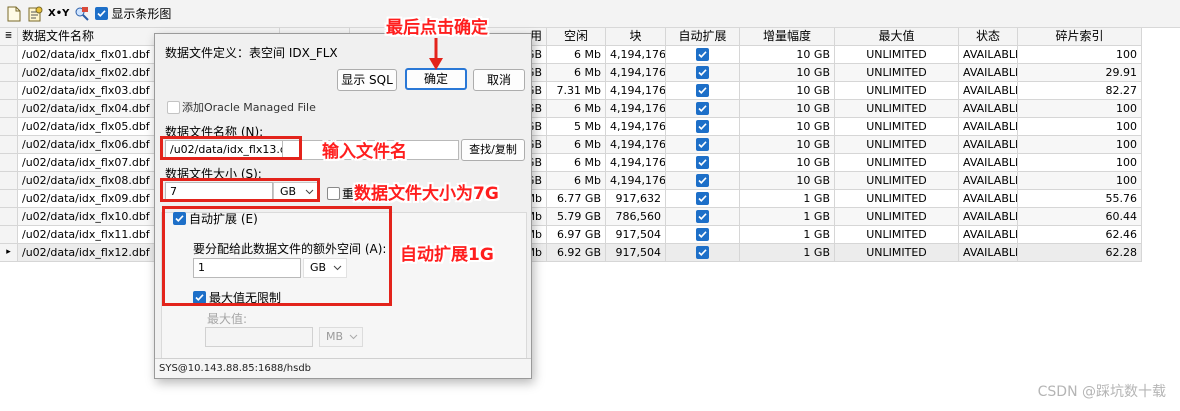 This screenshot has width=1180, height=411. I want to click on reuse-checkbox-row: 重, so click(340, 193).